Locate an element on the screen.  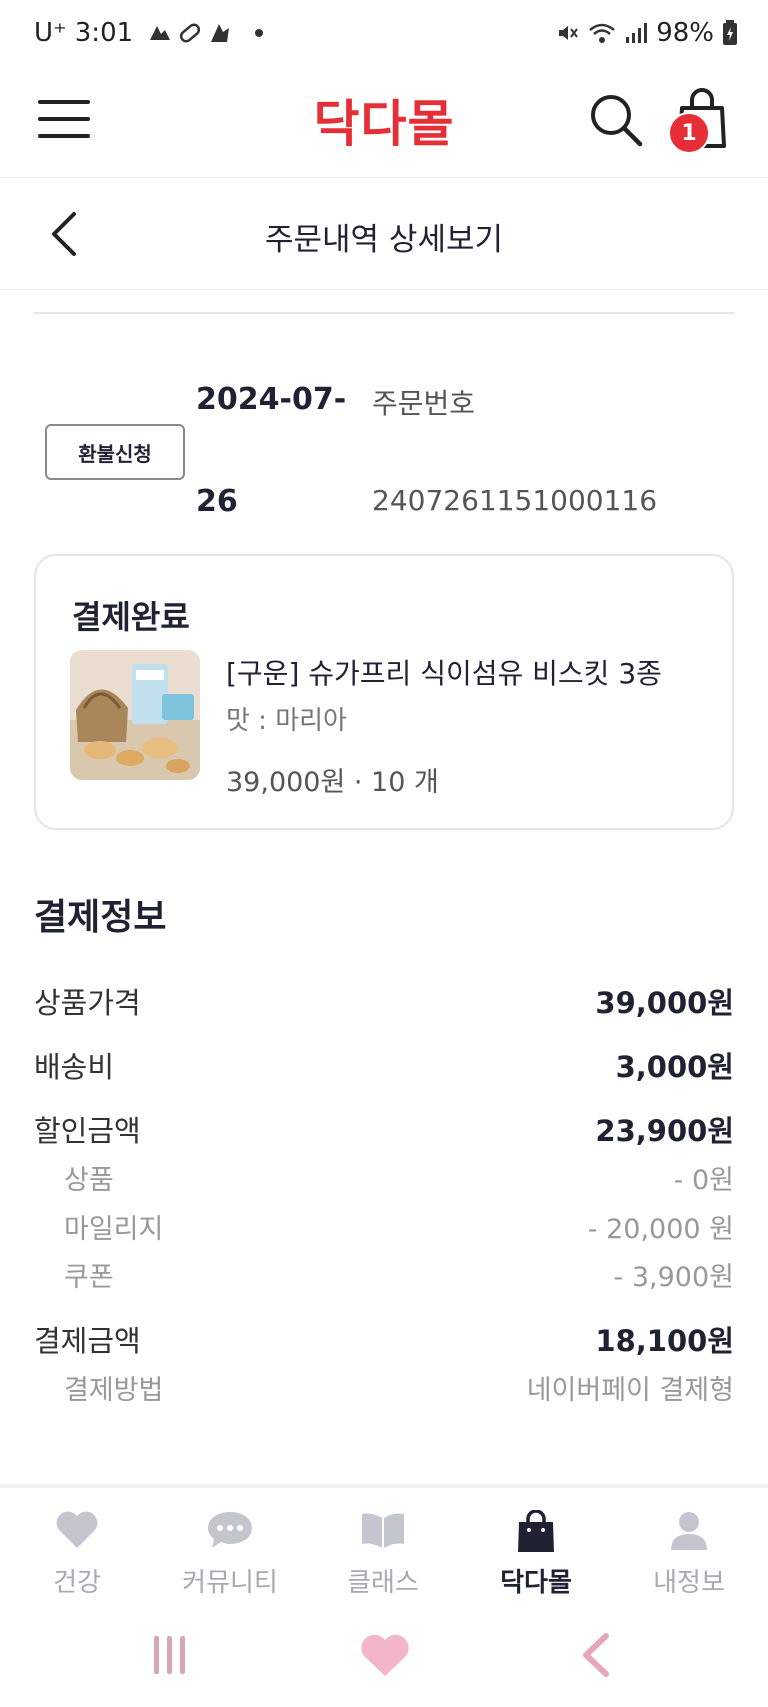
row-label: 상품 is located at coordinates (89, 1180).